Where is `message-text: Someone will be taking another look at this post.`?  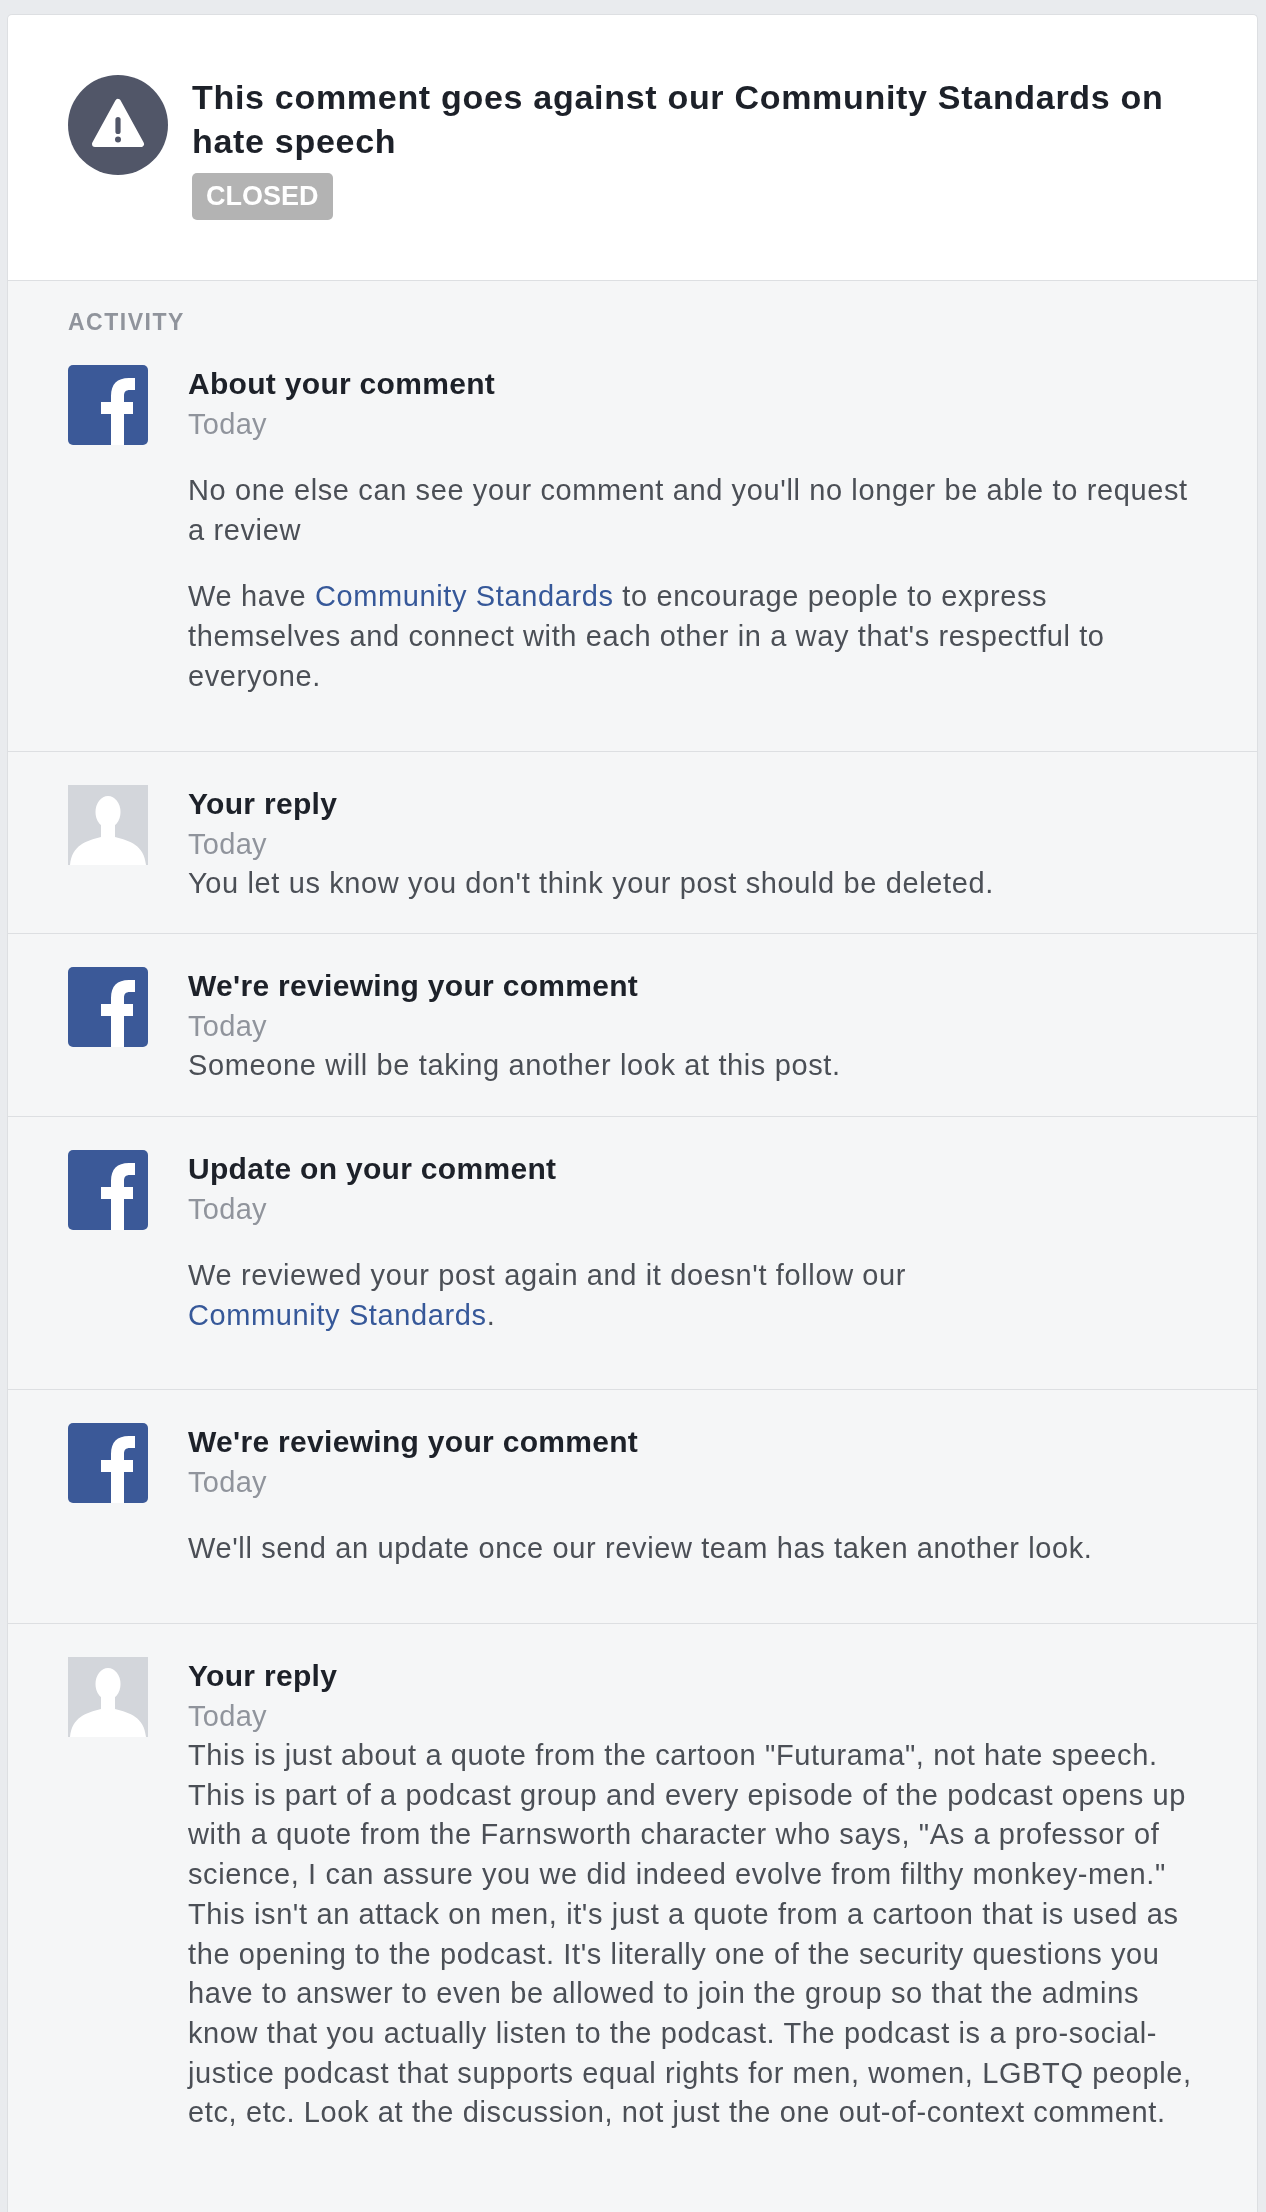 message-text: Someone will be taking another look at this post. is located at coordinates (515, 1066).